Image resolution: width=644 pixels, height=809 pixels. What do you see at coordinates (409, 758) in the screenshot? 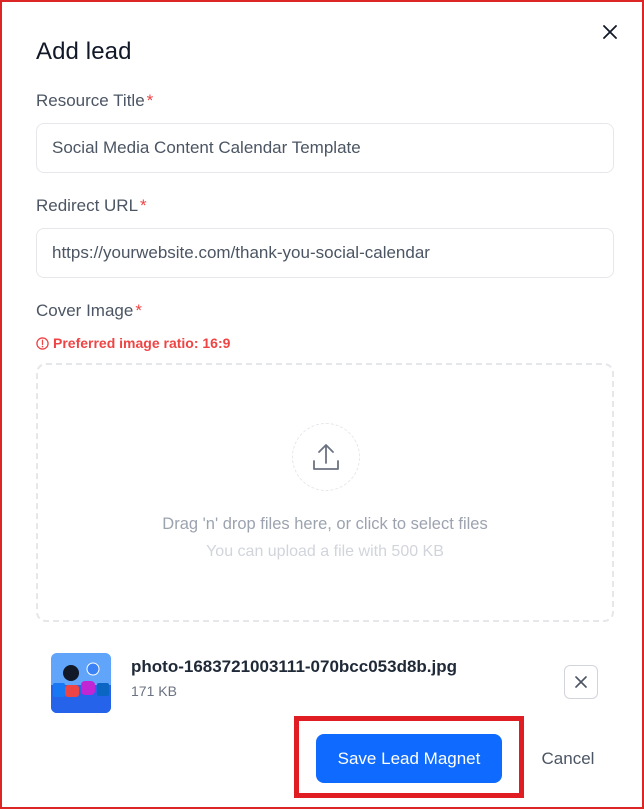
I see `save-lead-magnet-button: Save Lead Magnet` at bounding box center [409, 758].